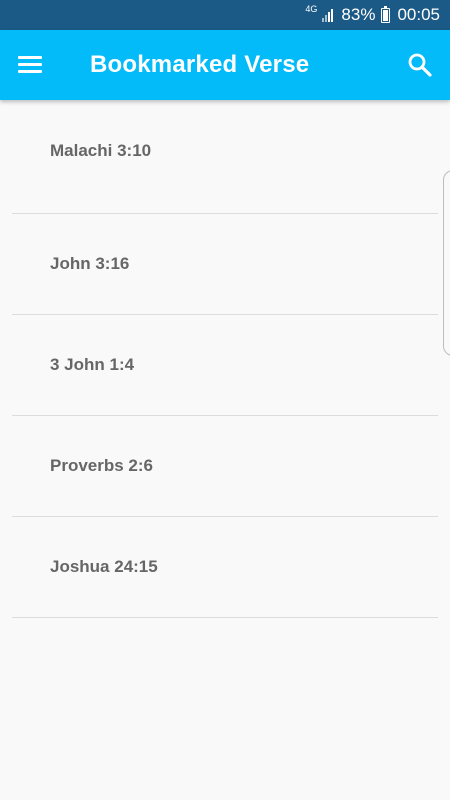 Image resolution: width=450 pixels, height=800 pixels. I want to click on battery-charging-icon, so click(386, 14).